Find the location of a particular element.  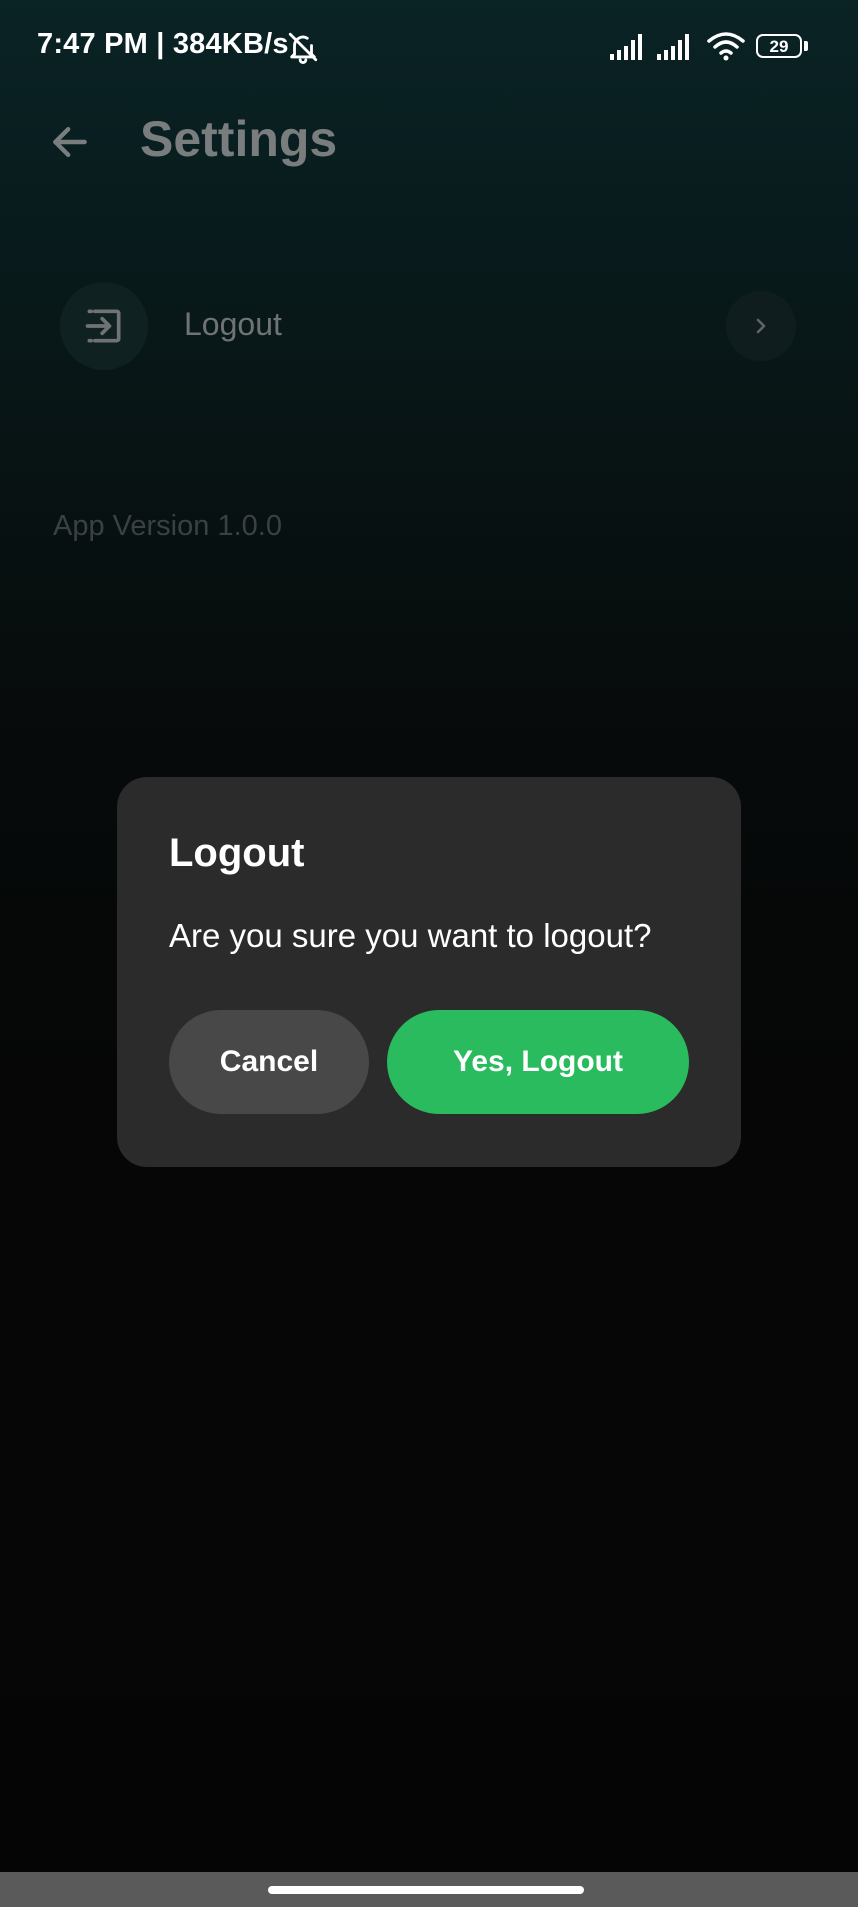

battery-level: 29 is located at coordinates (779, 46).